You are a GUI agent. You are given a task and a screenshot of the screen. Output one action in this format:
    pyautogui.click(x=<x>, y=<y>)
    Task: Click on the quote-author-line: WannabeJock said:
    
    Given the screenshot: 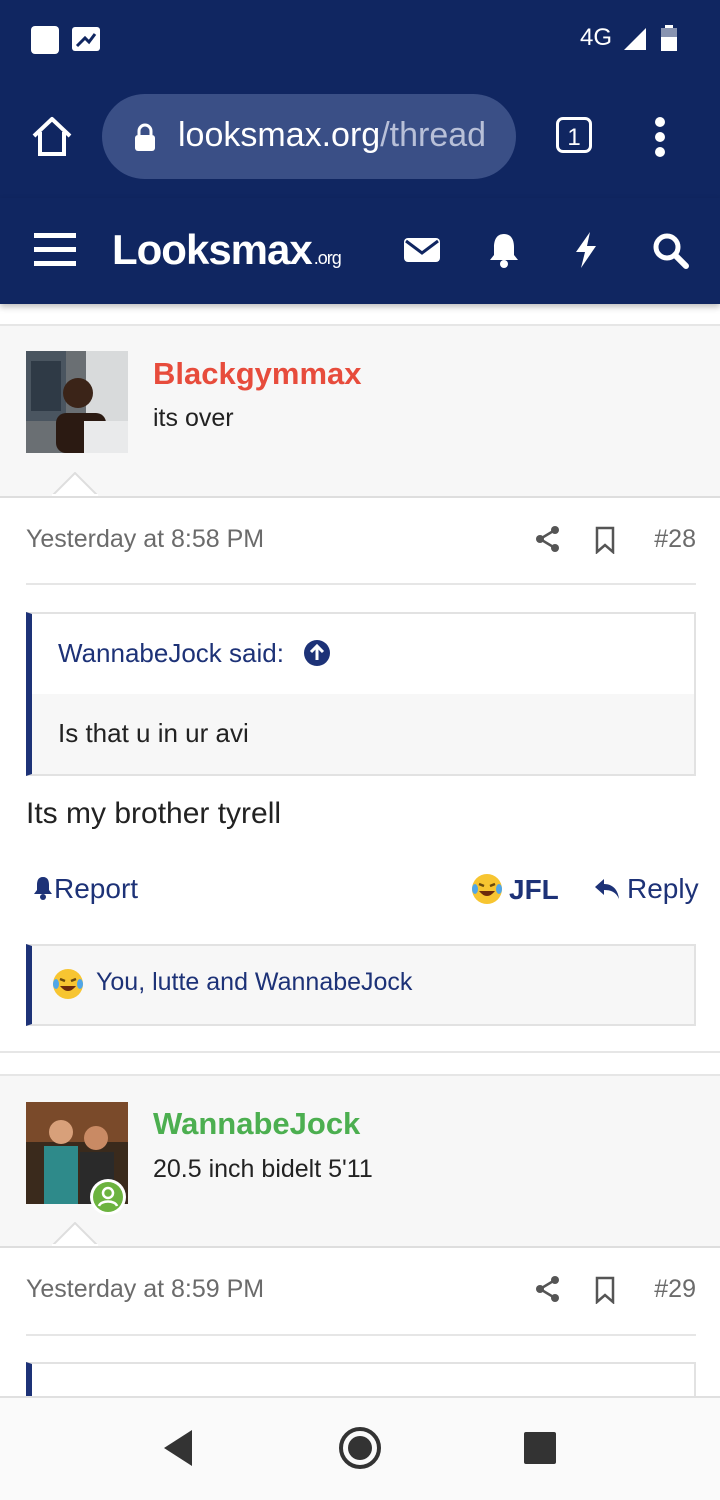 What is the action you would take?
    pyautogui.click(x=194, y=653)
    